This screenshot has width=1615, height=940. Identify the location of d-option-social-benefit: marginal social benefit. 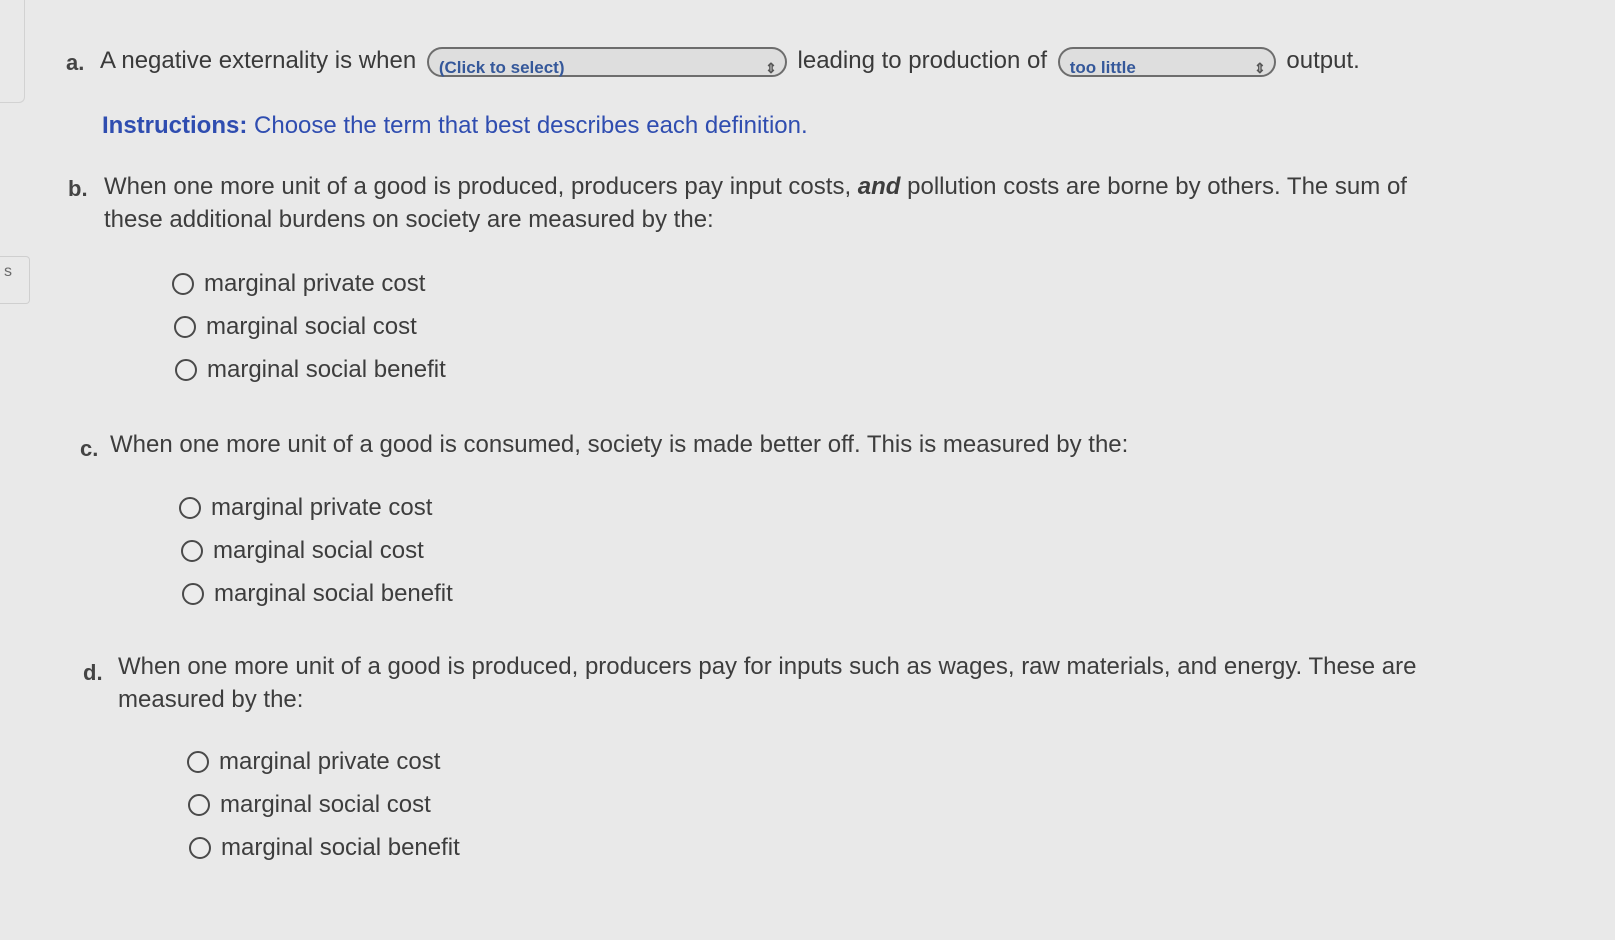
(324, 848).